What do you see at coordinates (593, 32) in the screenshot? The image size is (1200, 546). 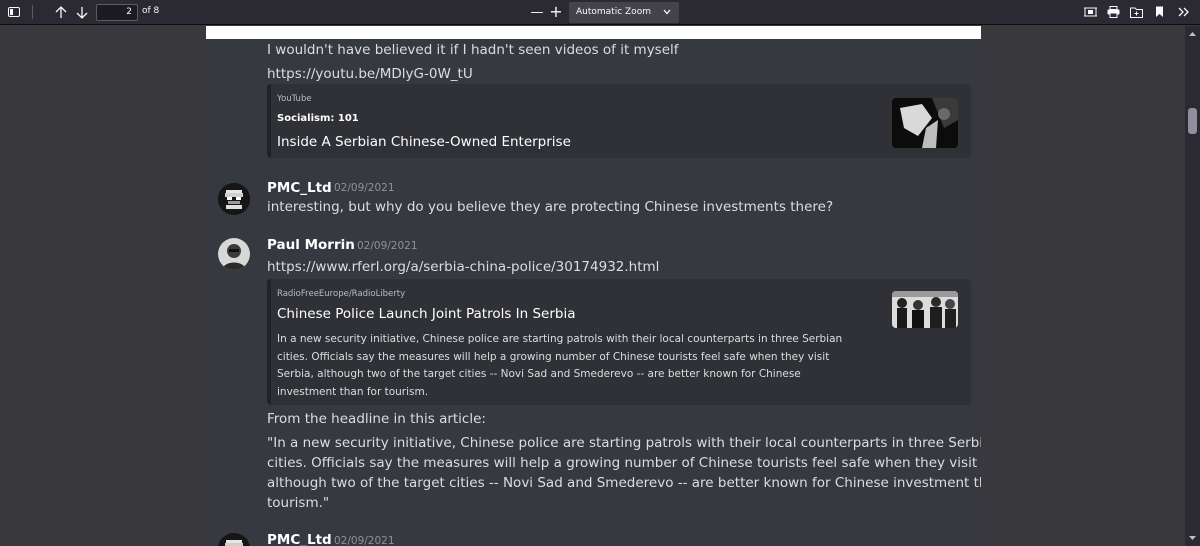 I see `previous-page-edge` at bounding box center [593, 32].